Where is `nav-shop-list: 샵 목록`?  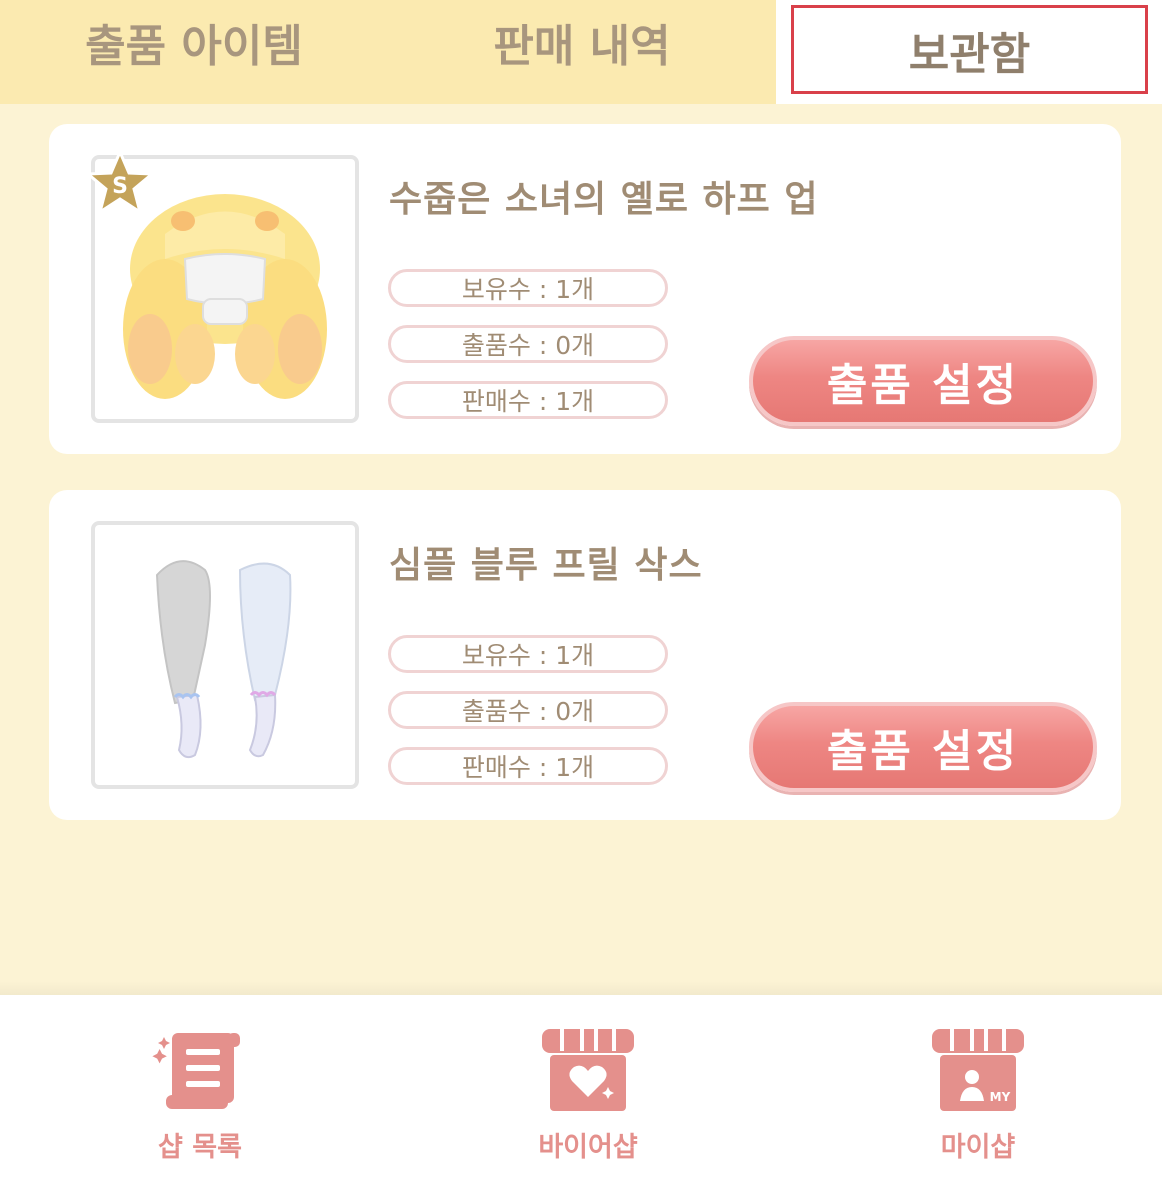
nav-shop-list: 샵 목록 is located at coordinates (200, 1100).